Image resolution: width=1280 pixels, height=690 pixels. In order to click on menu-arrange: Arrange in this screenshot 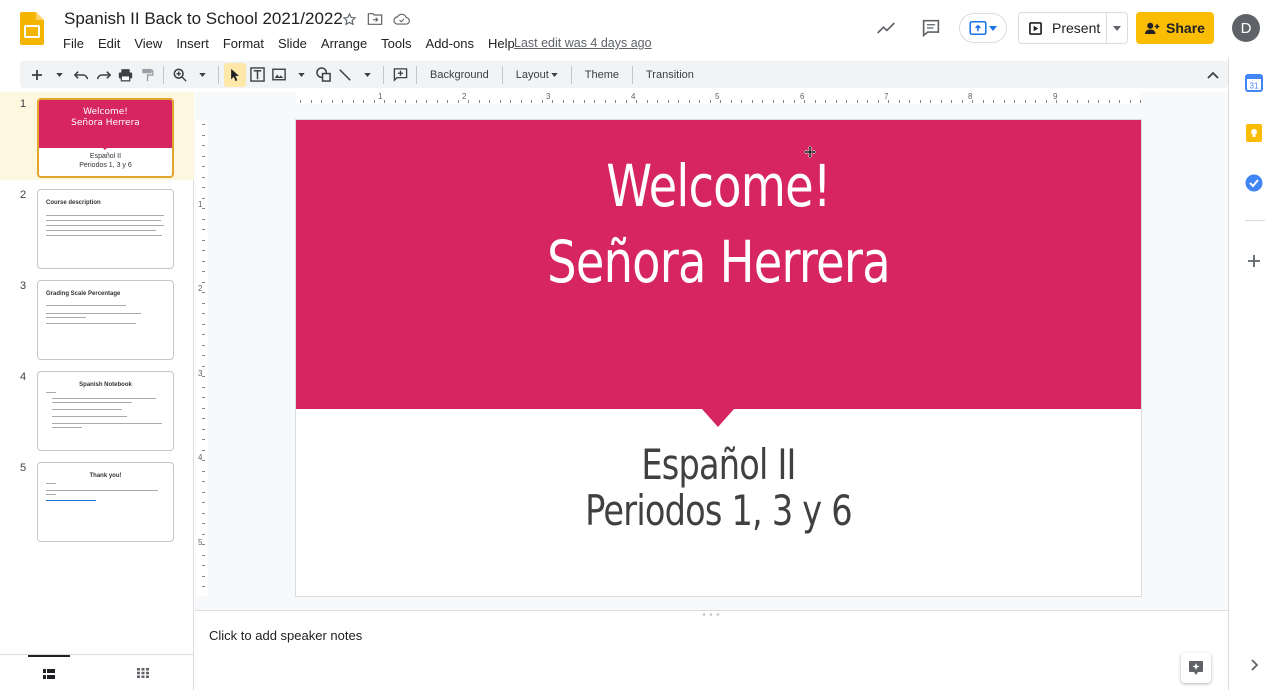, I will do `click(344, 43)`.